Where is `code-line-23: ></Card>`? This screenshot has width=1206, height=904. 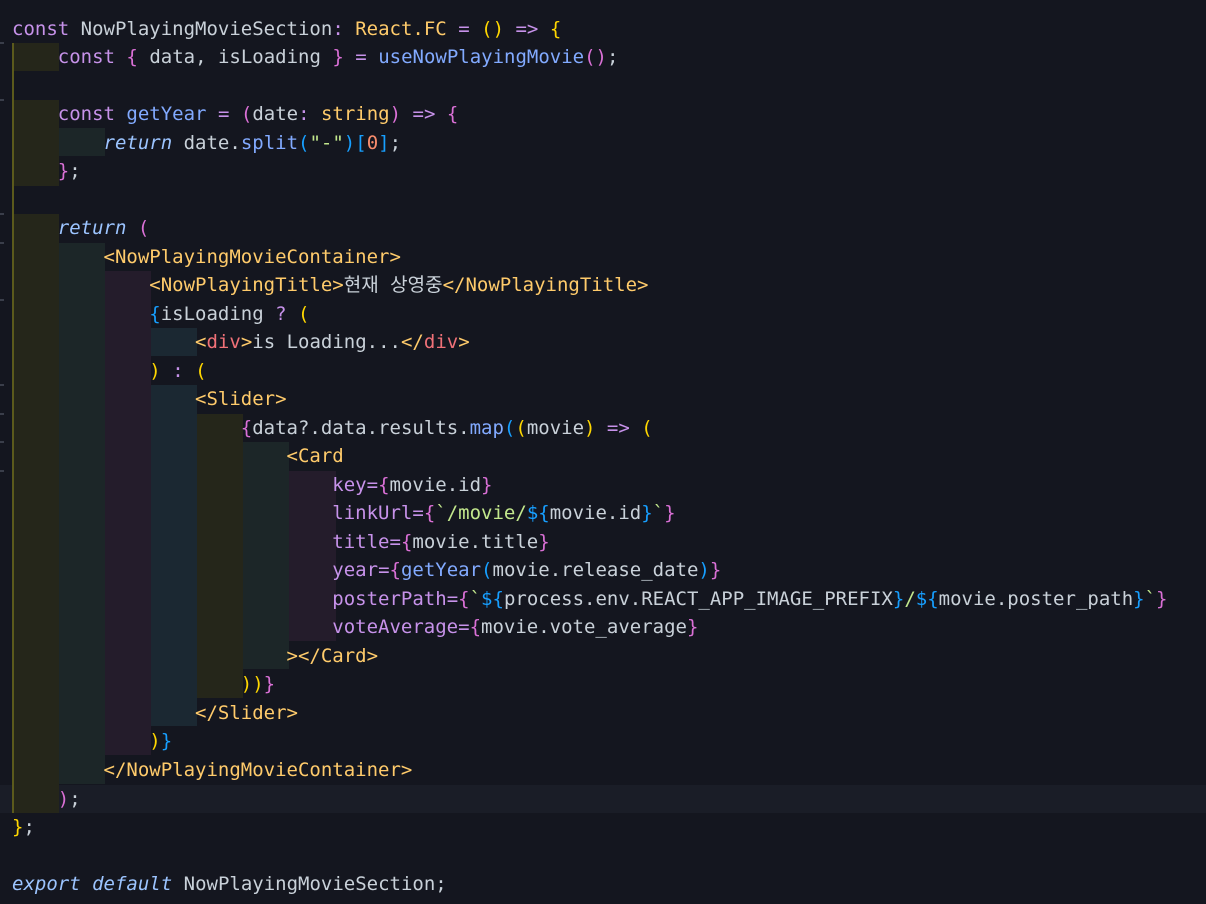 code-line-23: ></Card> is located at coordinates (195, 656).